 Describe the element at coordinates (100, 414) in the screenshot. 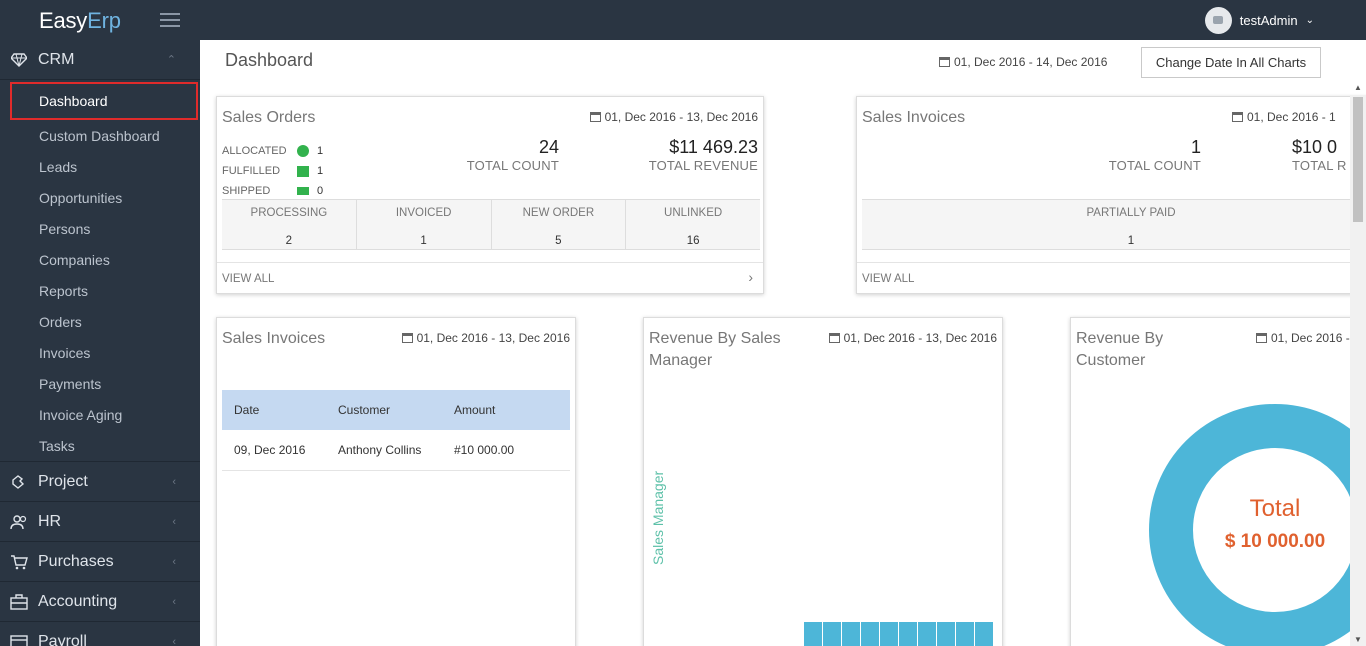

I see `sidebar-item-invoice-aging: Invoice Aging` at that location.